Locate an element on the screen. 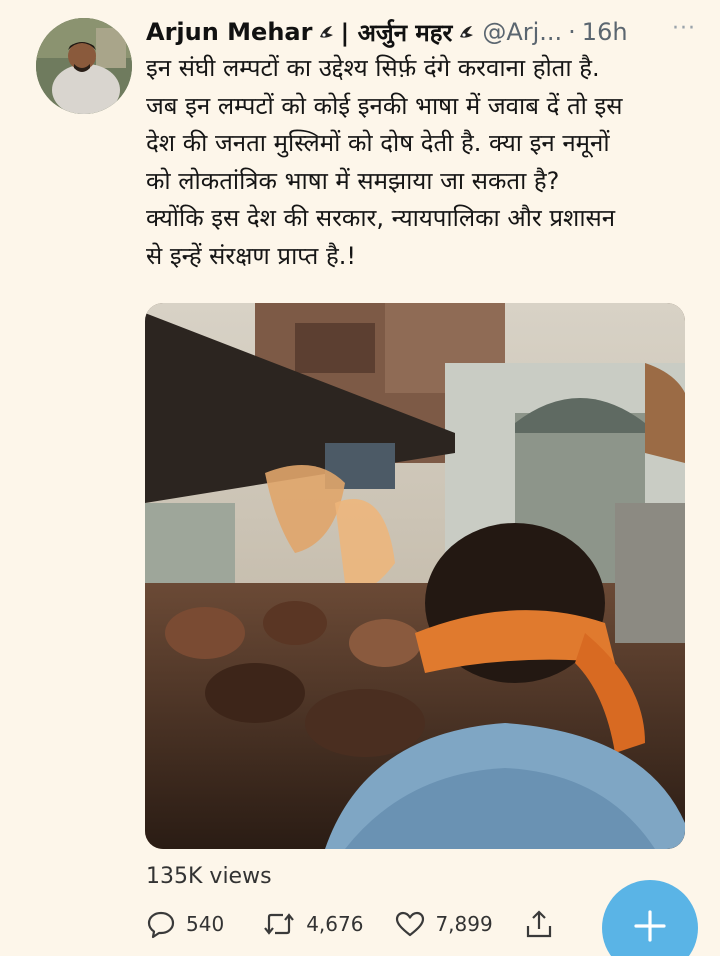  retweet-count: 4,676 is located at coordinates (335, 924).